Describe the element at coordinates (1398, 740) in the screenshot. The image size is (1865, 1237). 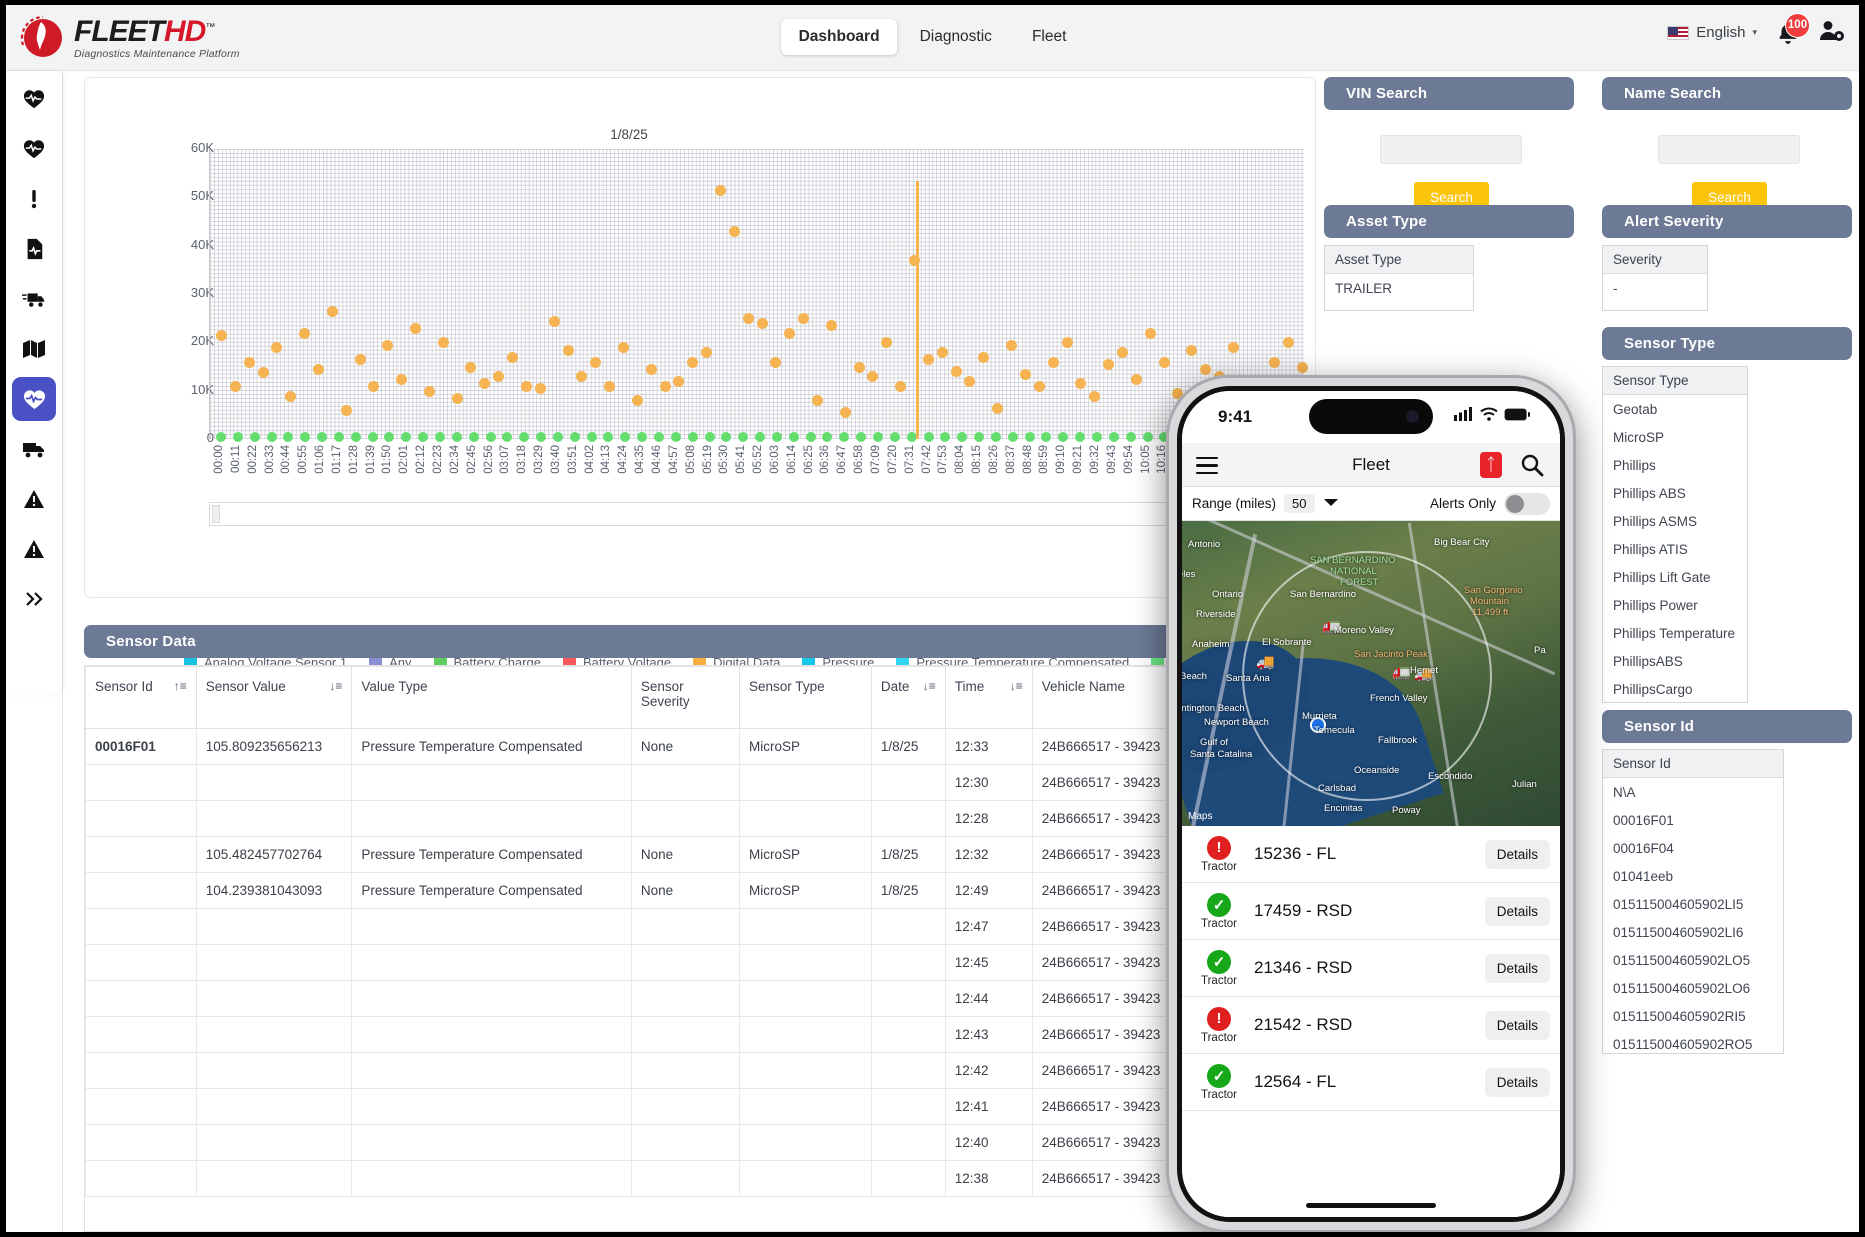
I see `map-place-label: Fallbrook` at that location.